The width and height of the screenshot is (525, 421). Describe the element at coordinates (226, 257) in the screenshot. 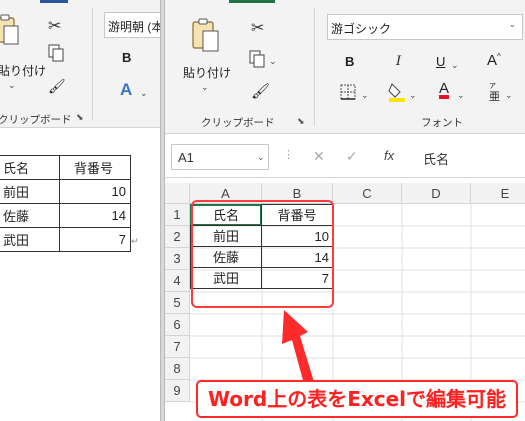

I see `cell-a3: 佐藤` at that location.